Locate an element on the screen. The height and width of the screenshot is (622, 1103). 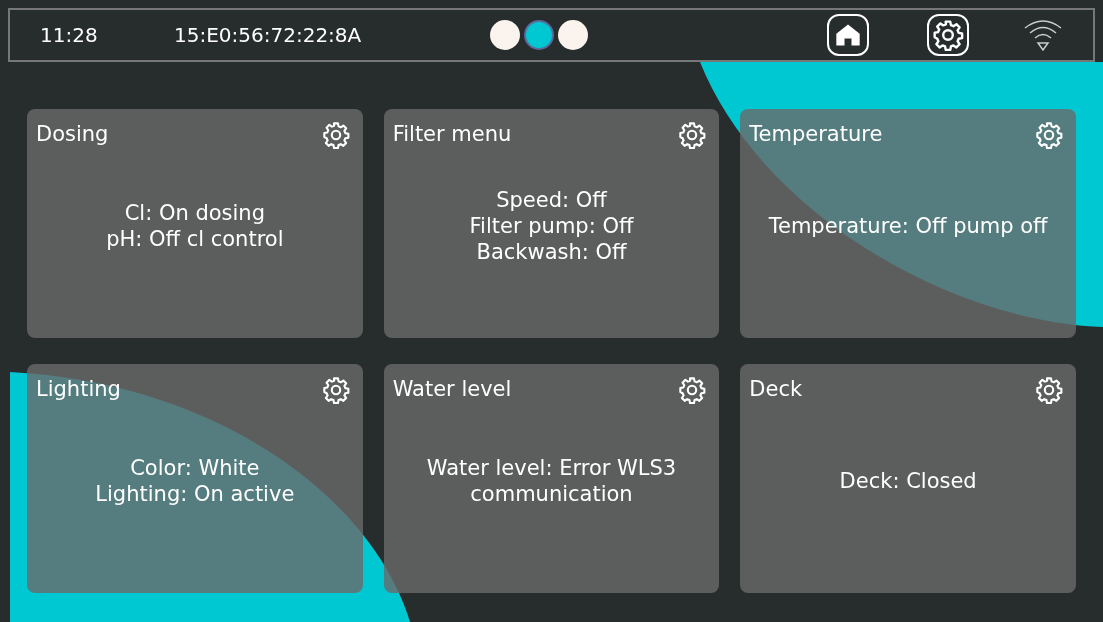
card-title: Water level is located at coordinates (452, 389).